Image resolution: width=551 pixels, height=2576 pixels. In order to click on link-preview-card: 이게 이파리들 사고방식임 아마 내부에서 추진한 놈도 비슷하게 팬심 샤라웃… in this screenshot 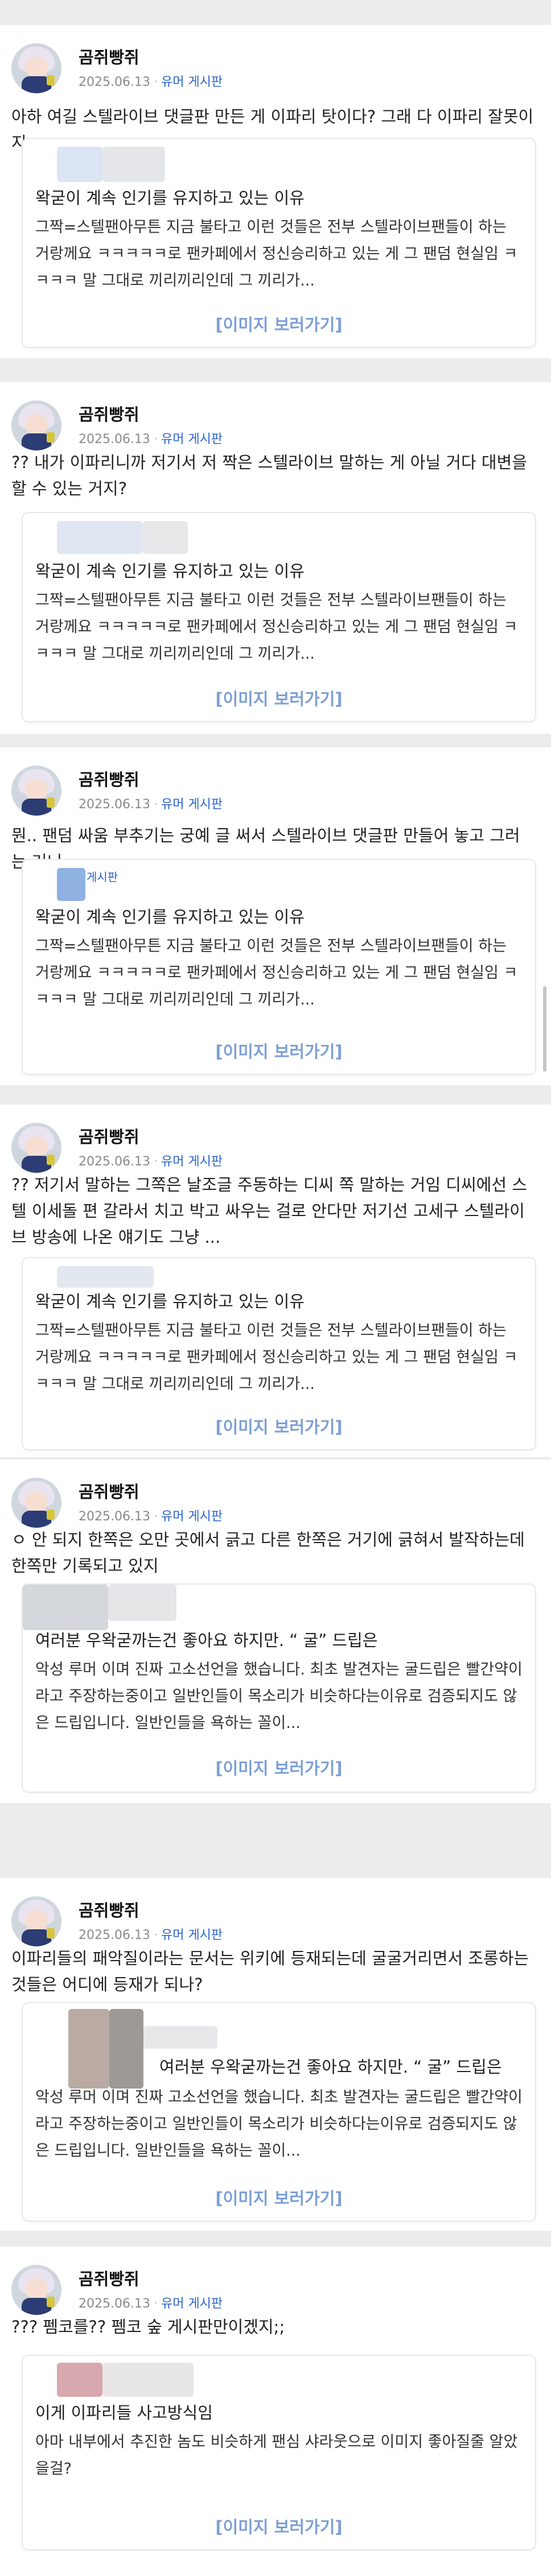, I will do `click(279, 2452)`.